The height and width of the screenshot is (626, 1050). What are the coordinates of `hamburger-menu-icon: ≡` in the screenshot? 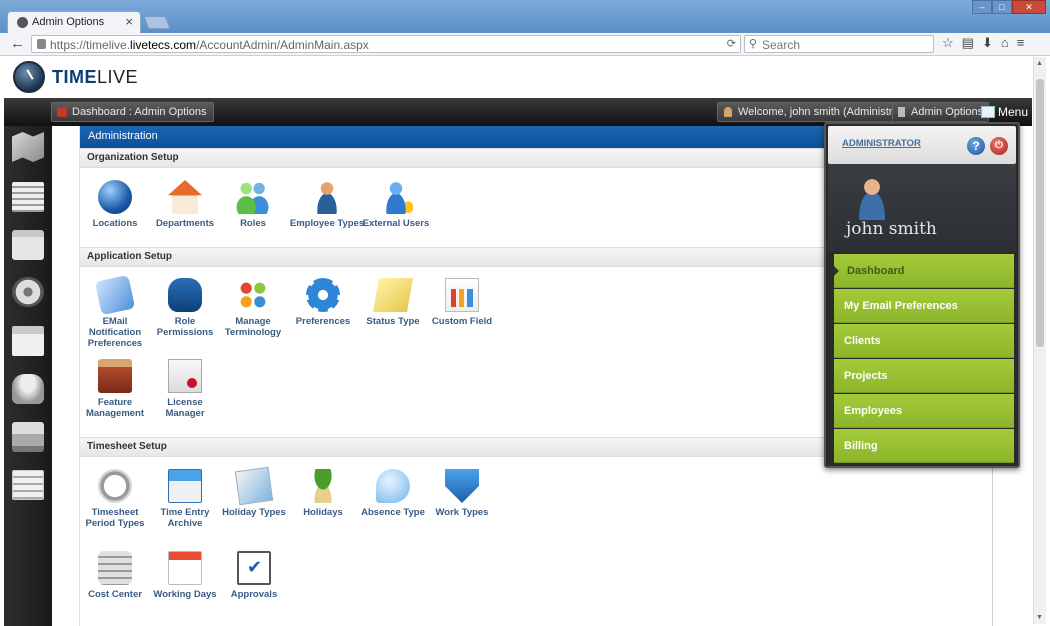 It's located at (1021, 43).